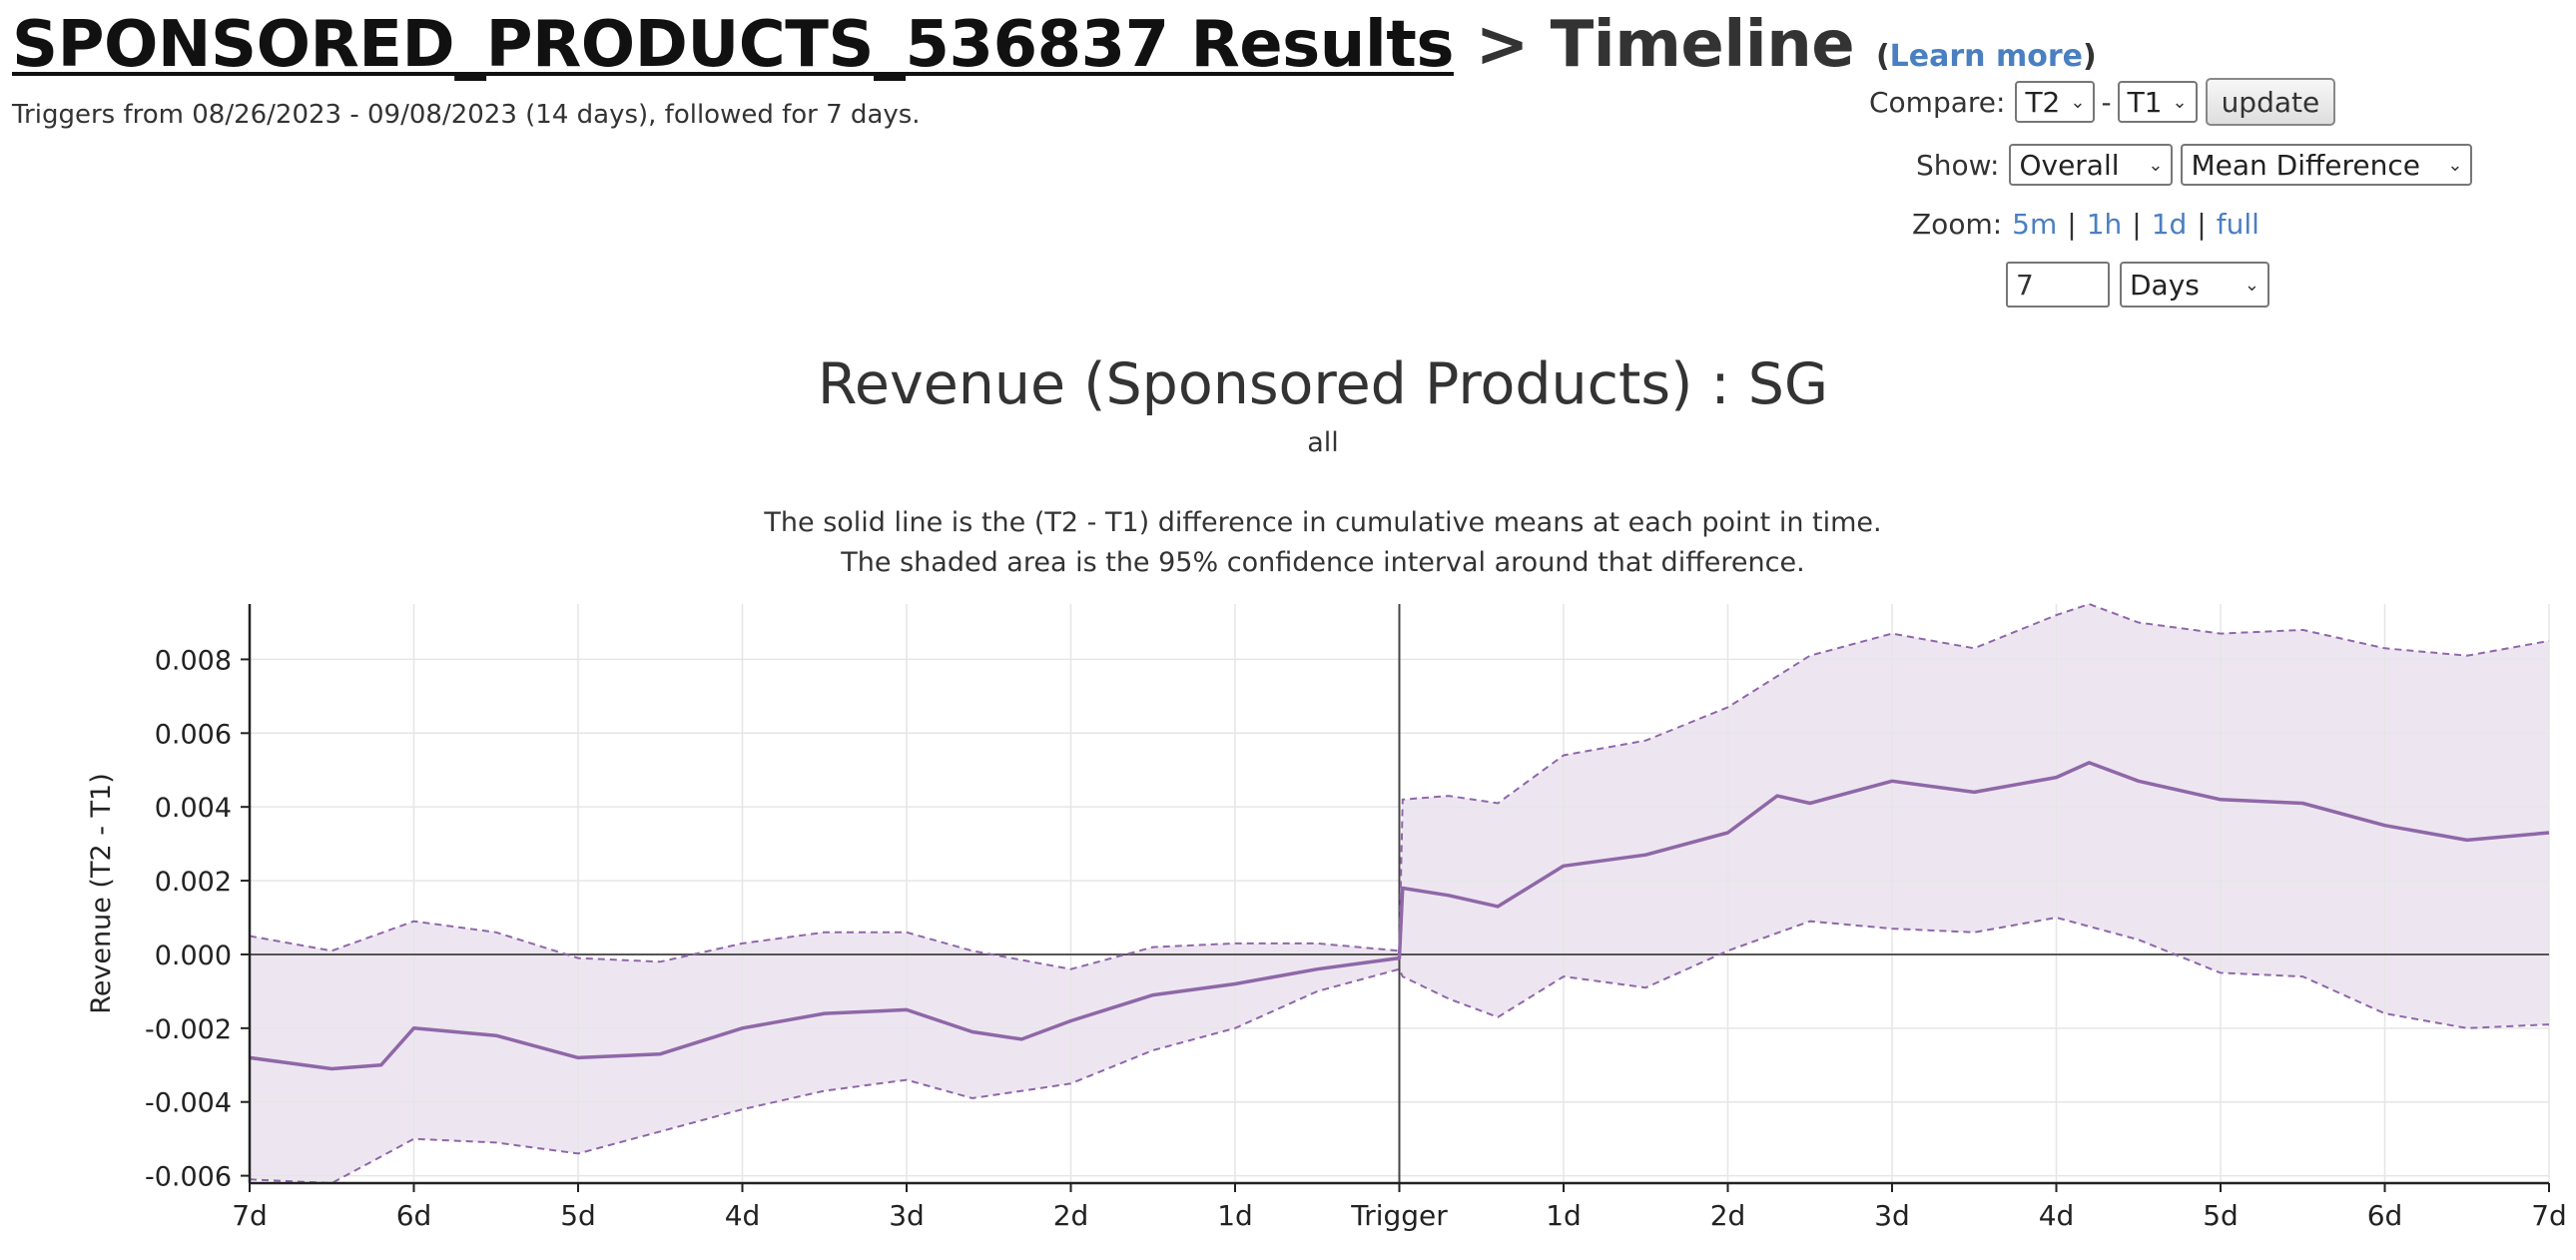  I want to click on y-axis-label: Revenue (T2 - T1), so click(101, 893).